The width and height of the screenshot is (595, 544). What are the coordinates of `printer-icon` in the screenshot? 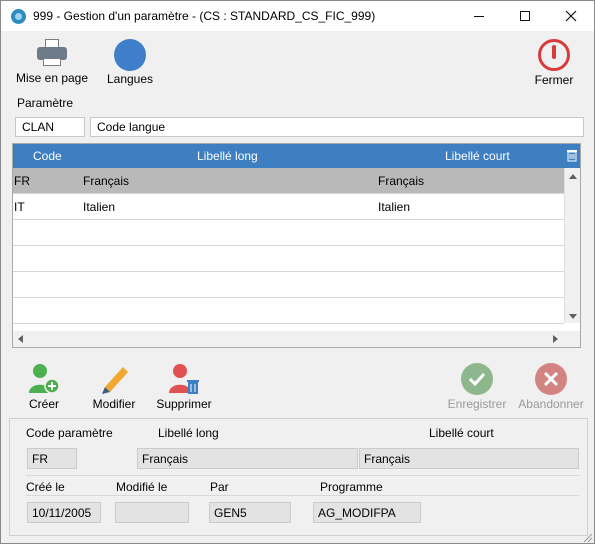 It's located at (52, 53).